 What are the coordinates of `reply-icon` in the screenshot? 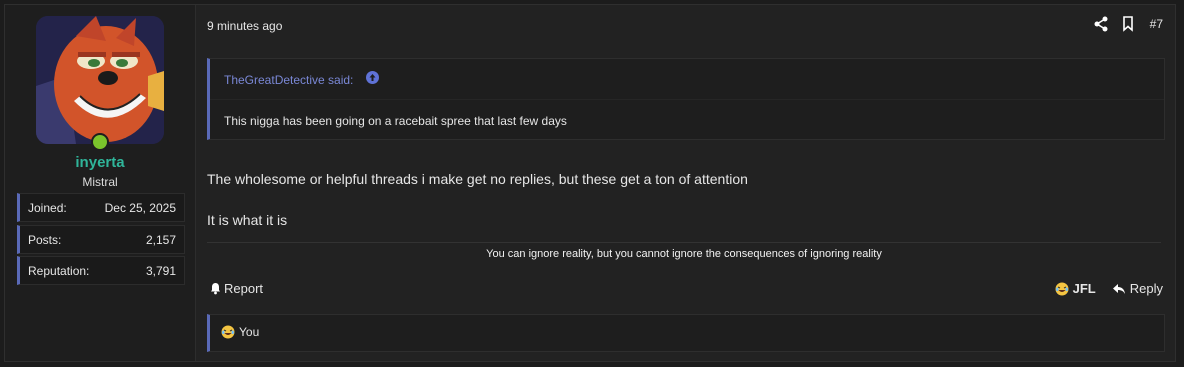 It's located at (1118, 288).